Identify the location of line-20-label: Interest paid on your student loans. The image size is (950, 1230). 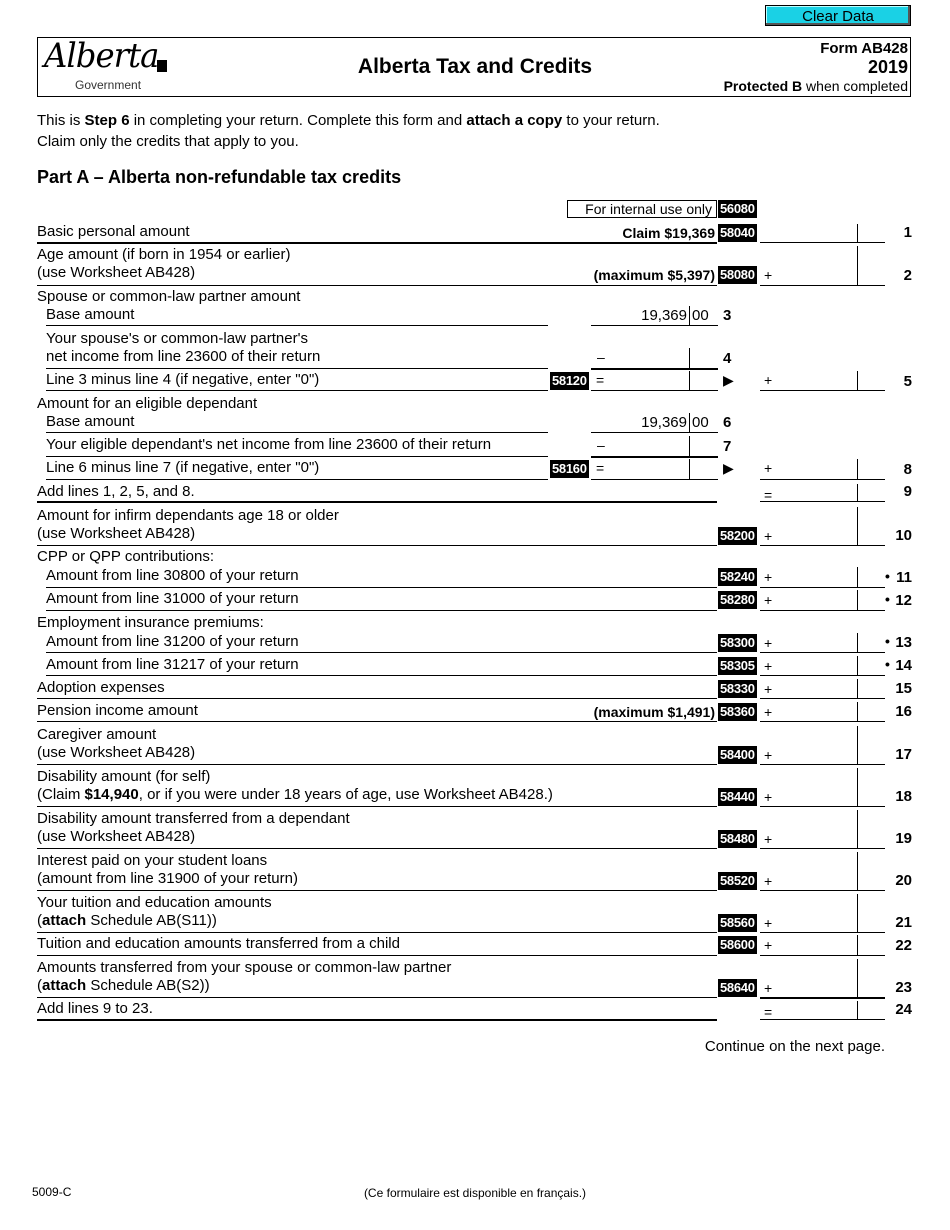
(152, 860).